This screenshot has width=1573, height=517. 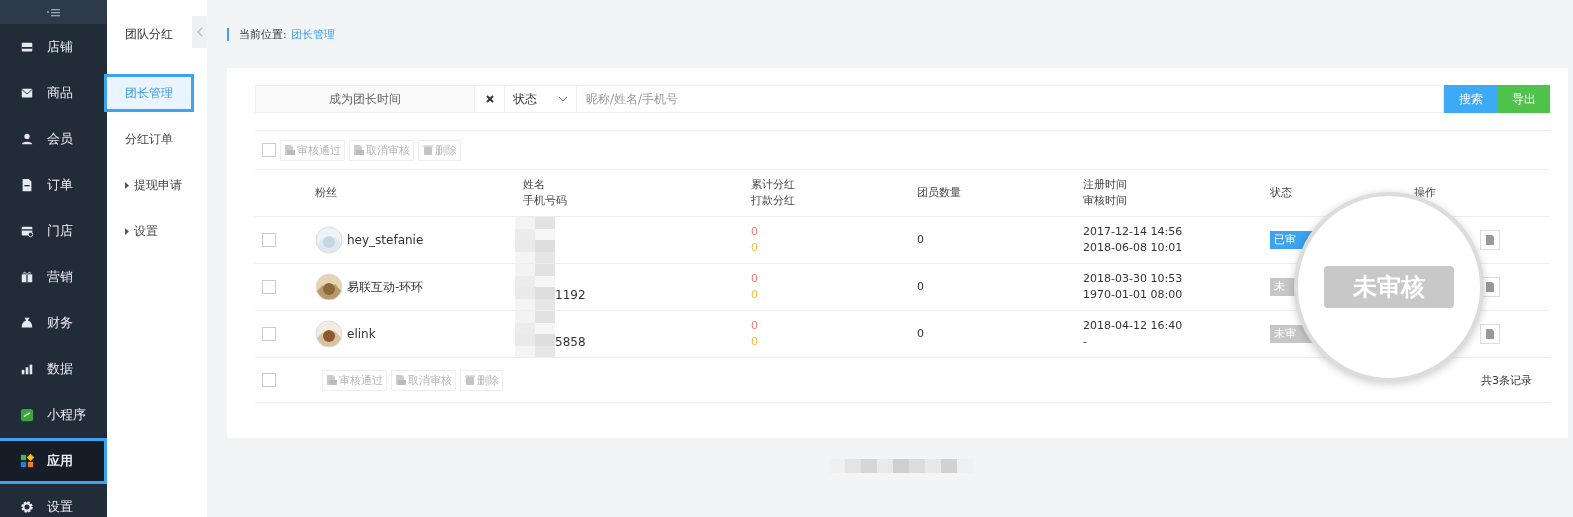 I want to click on reviewed-time: 2018-06-08 10:01, so click(x=1133, y=248).